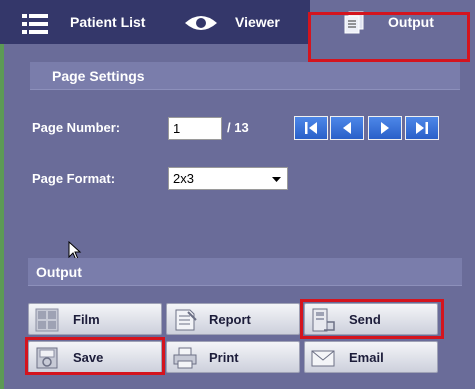  I want to click on envelope-icon, so click(323, 358).